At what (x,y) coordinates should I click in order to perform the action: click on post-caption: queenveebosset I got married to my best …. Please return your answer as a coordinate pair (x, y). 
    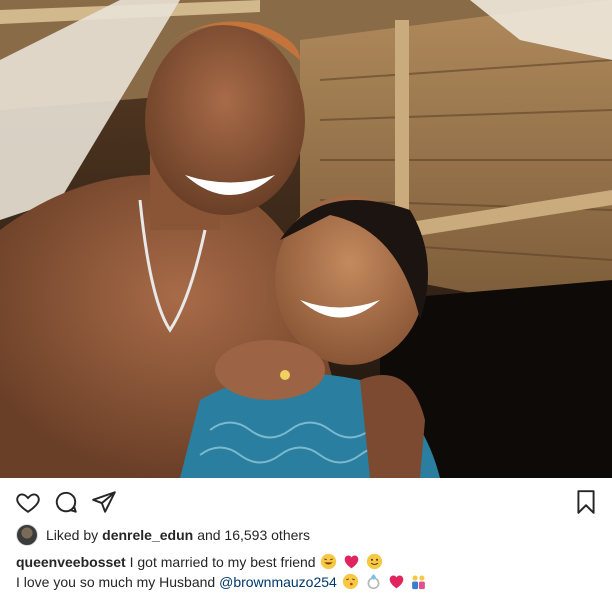
    Looking at the image, I should click on (308, 572).